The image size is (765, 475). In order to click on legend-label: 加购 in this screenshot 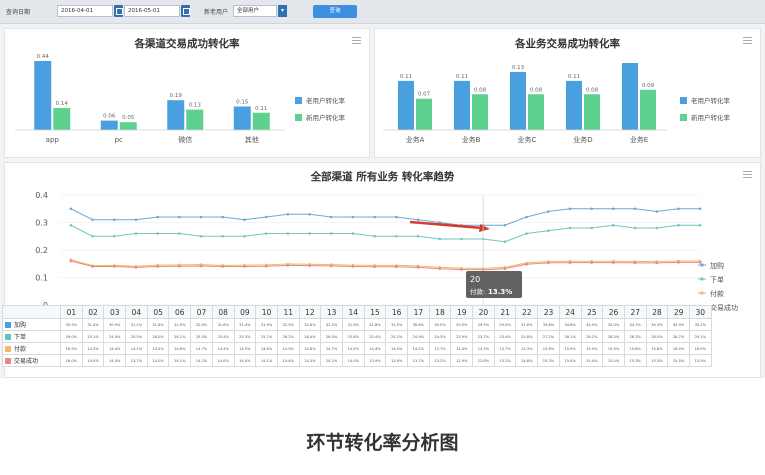, I will do `click(717, 265)`.